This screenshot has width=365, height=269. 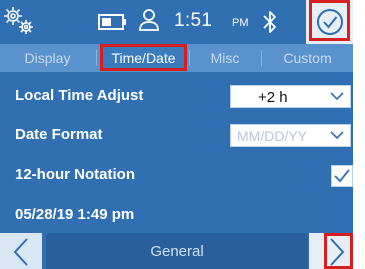 I want to click on gears-icon, so click(x=20, y=21).